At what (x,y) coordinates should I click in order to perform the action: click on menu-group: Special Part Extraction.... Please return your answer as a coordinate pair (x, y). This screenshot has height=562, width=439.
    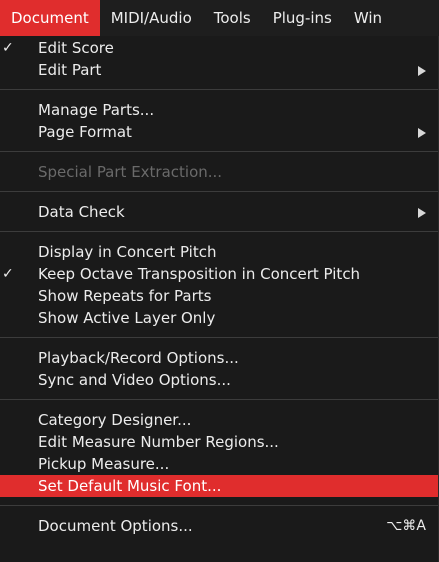
    Looking at the image, I should click on (219, 171).